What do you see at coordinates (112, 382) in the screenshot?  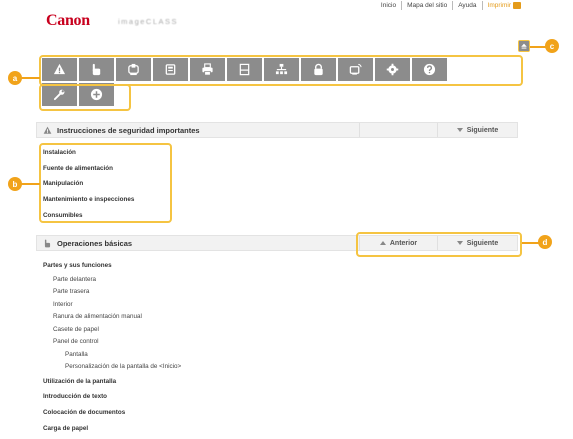 I see `list-item: Utilización de la pantalla` at bounding box center [112, 382].